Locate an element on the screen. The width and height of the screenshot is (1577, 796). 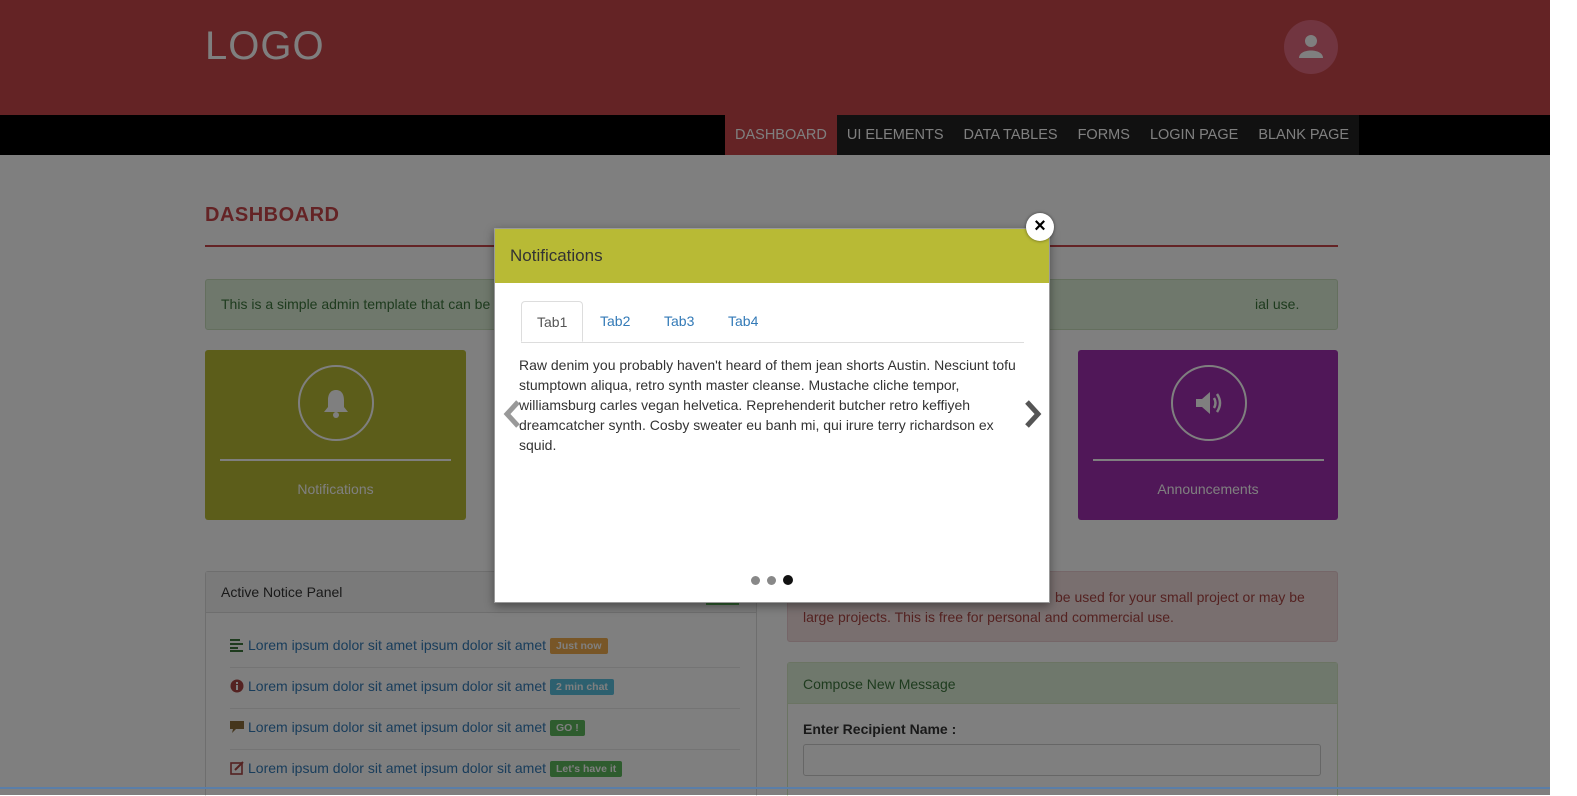
modal-header: Notifications is located at coordinates (772, 256).